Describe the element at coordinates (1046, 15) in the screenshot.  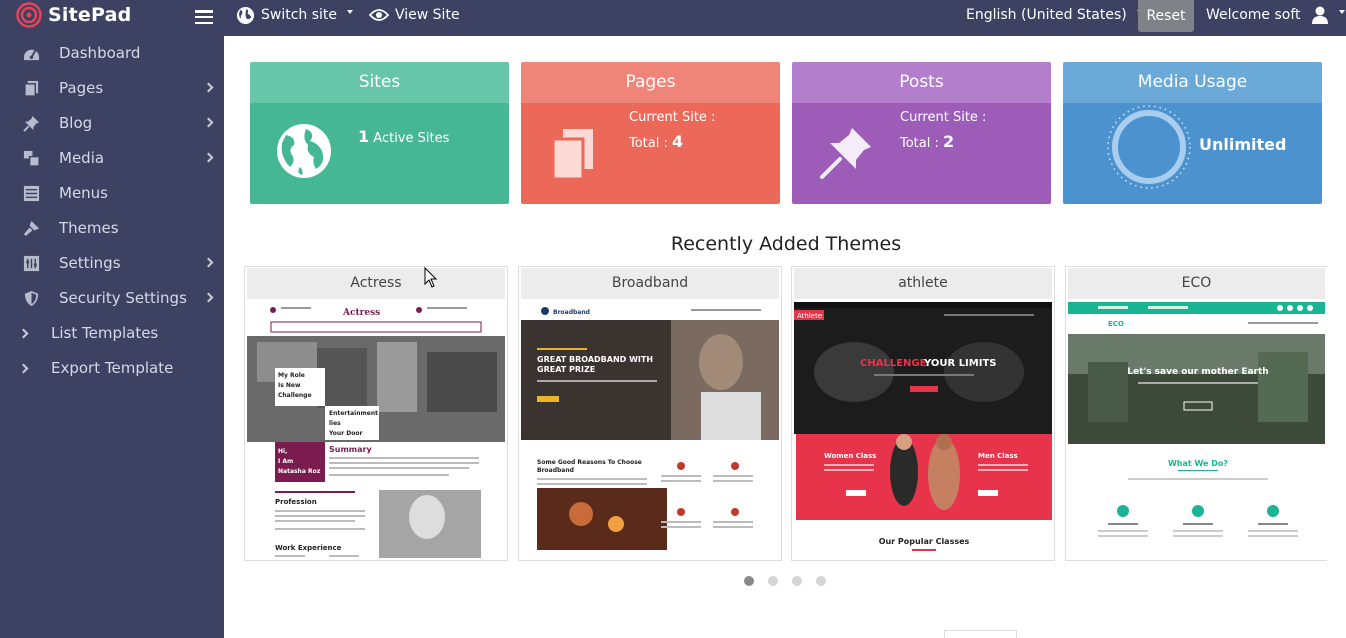
I see `language-label: English (United States)` at that location.